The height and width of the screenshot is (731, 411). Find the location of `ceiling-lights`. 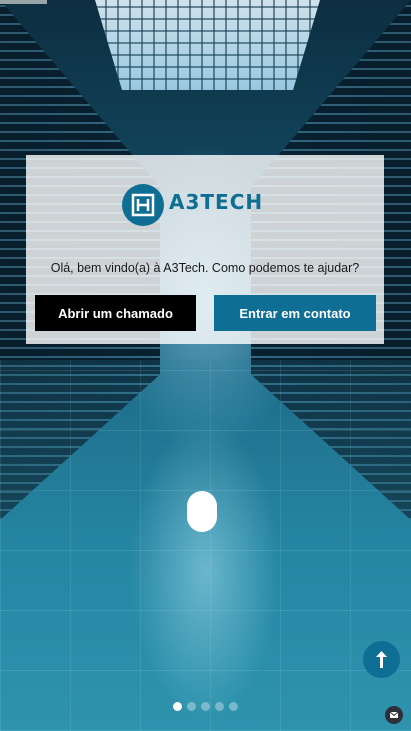

ceiling-lights is located at coordinates (207, 45).